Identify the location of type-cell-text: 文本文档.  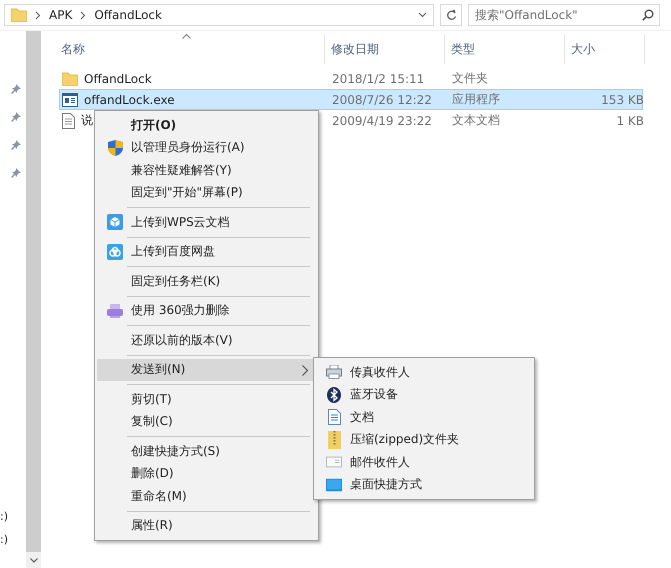
(476, 120).